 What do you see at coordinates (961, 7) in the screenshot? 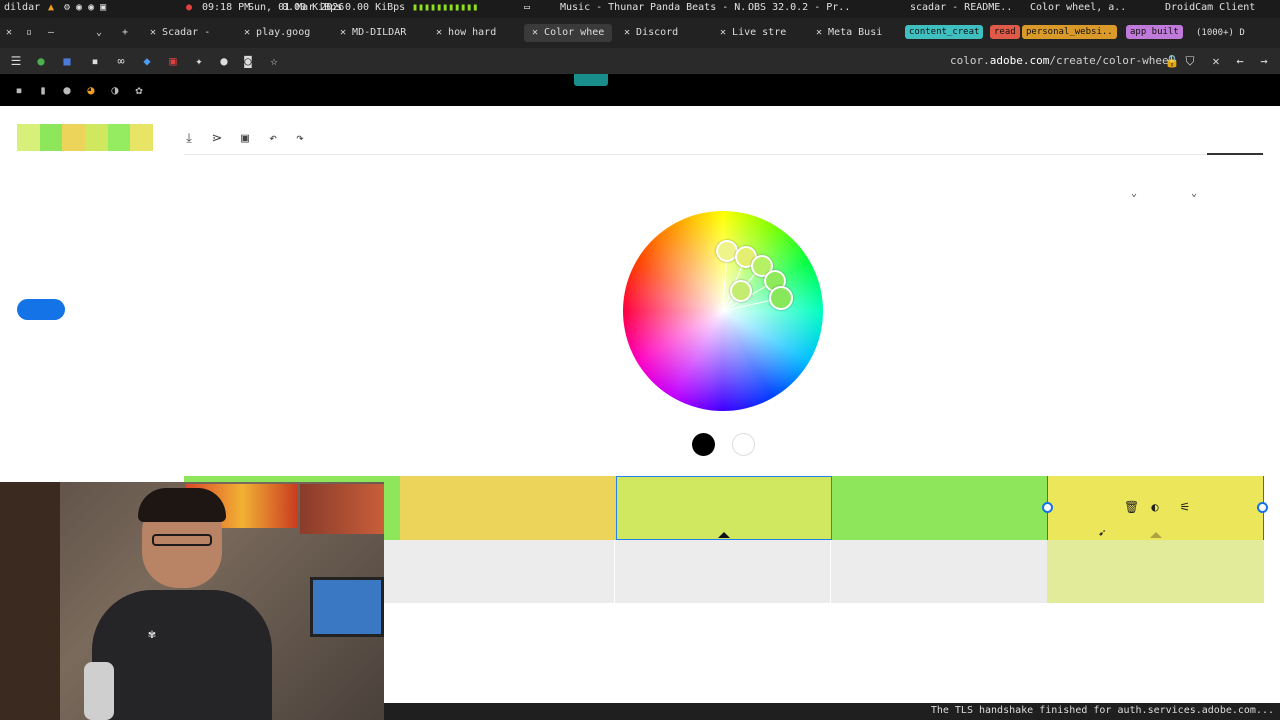
I see `taskbar-app-readme: scadar - README..` at bounding box center [961, 7].